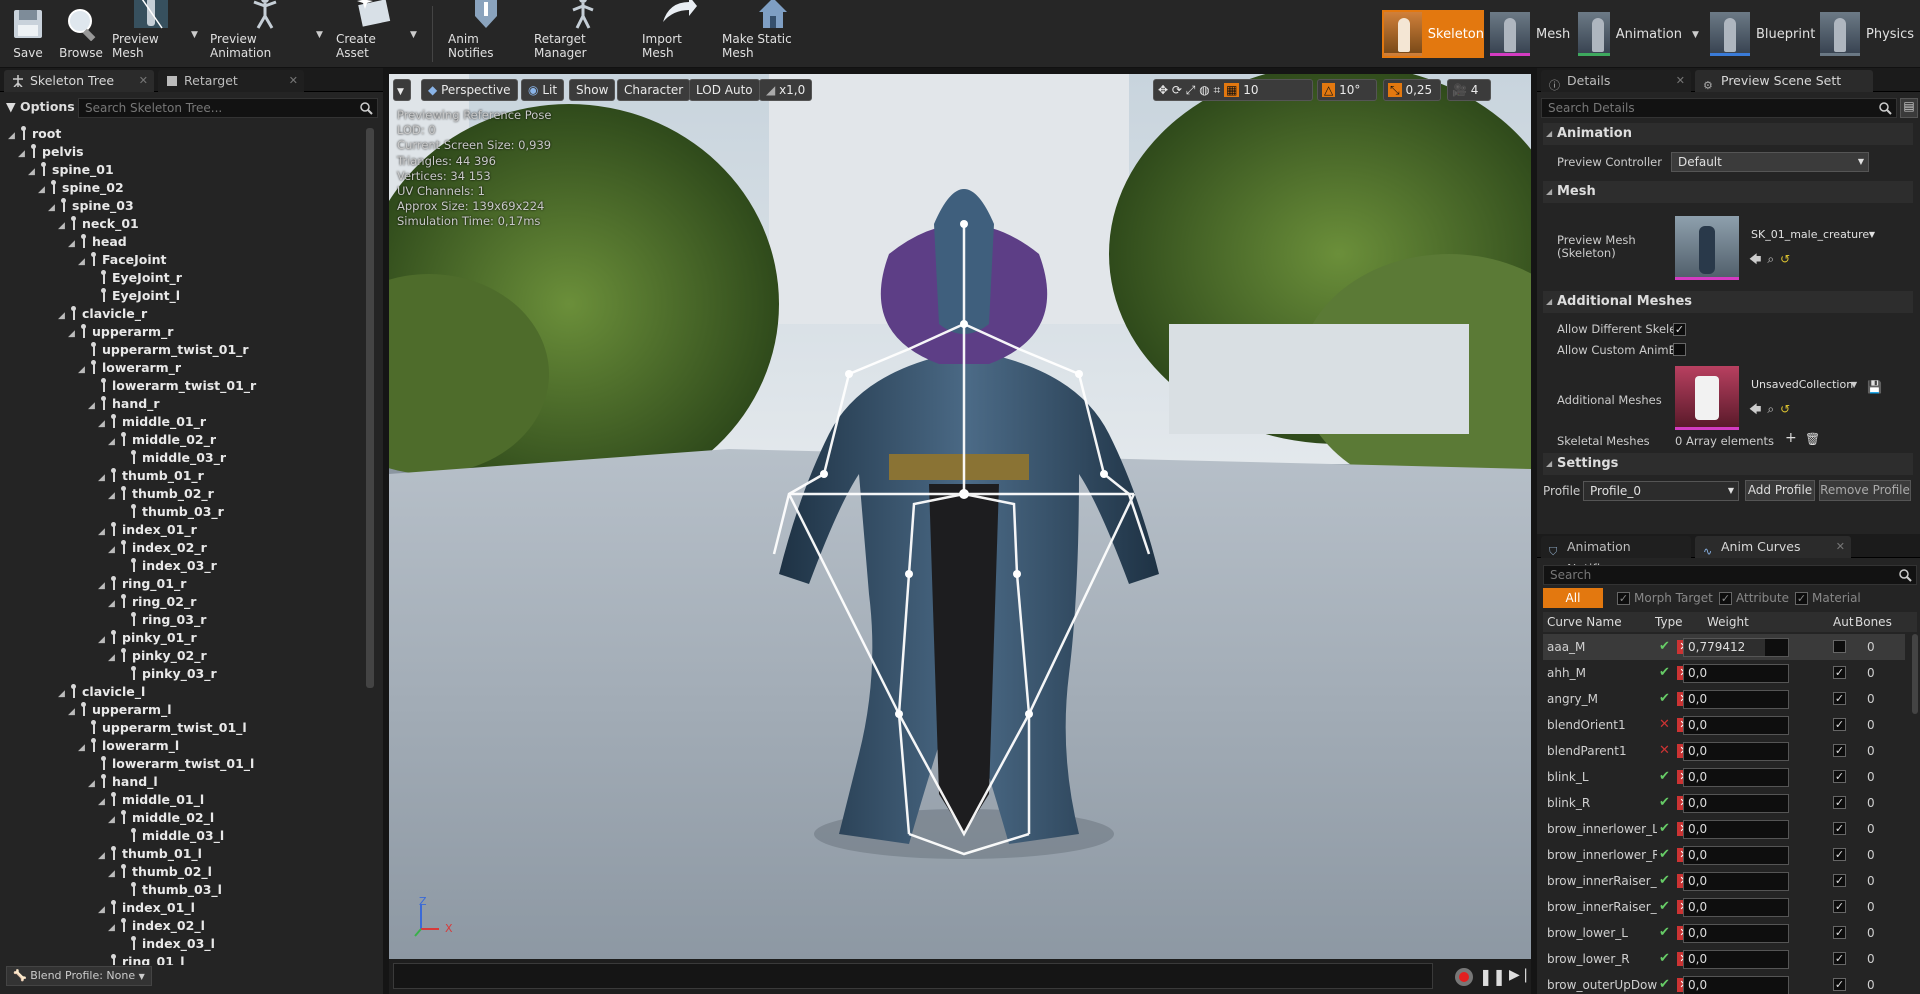 The image size is (1920, 994). What do you see at coordinates (156, 926) in the screenshot?
I see `tree-node: ◢ index_02_l` at bounding box center [156, 926].